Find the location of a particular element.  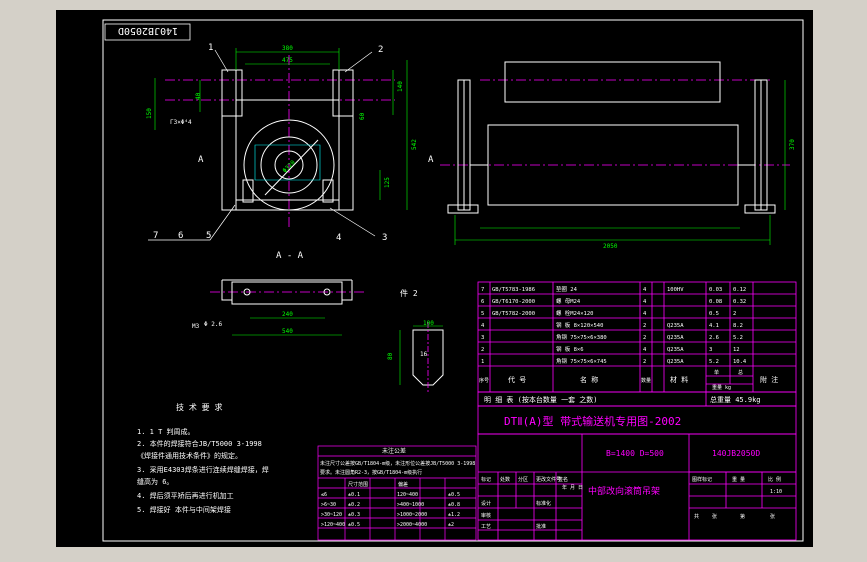

bom-cell: 0.03 is located at coordinates (715, 290).